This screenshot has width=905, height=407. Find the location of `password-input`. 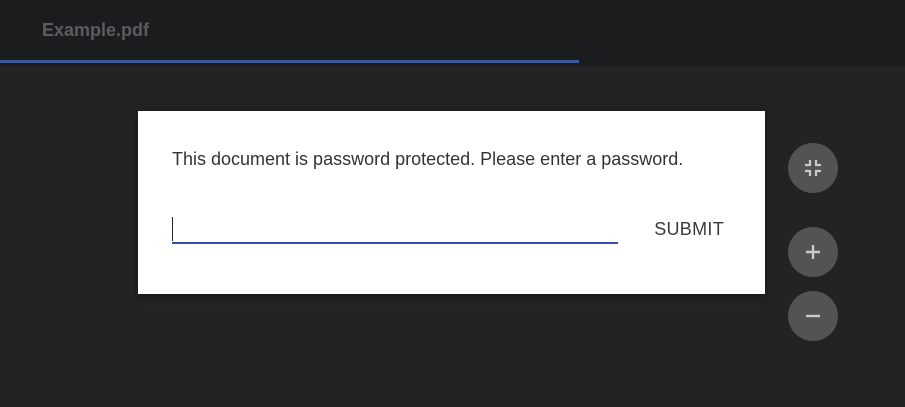

password-input is located at coordinates (395, 229).